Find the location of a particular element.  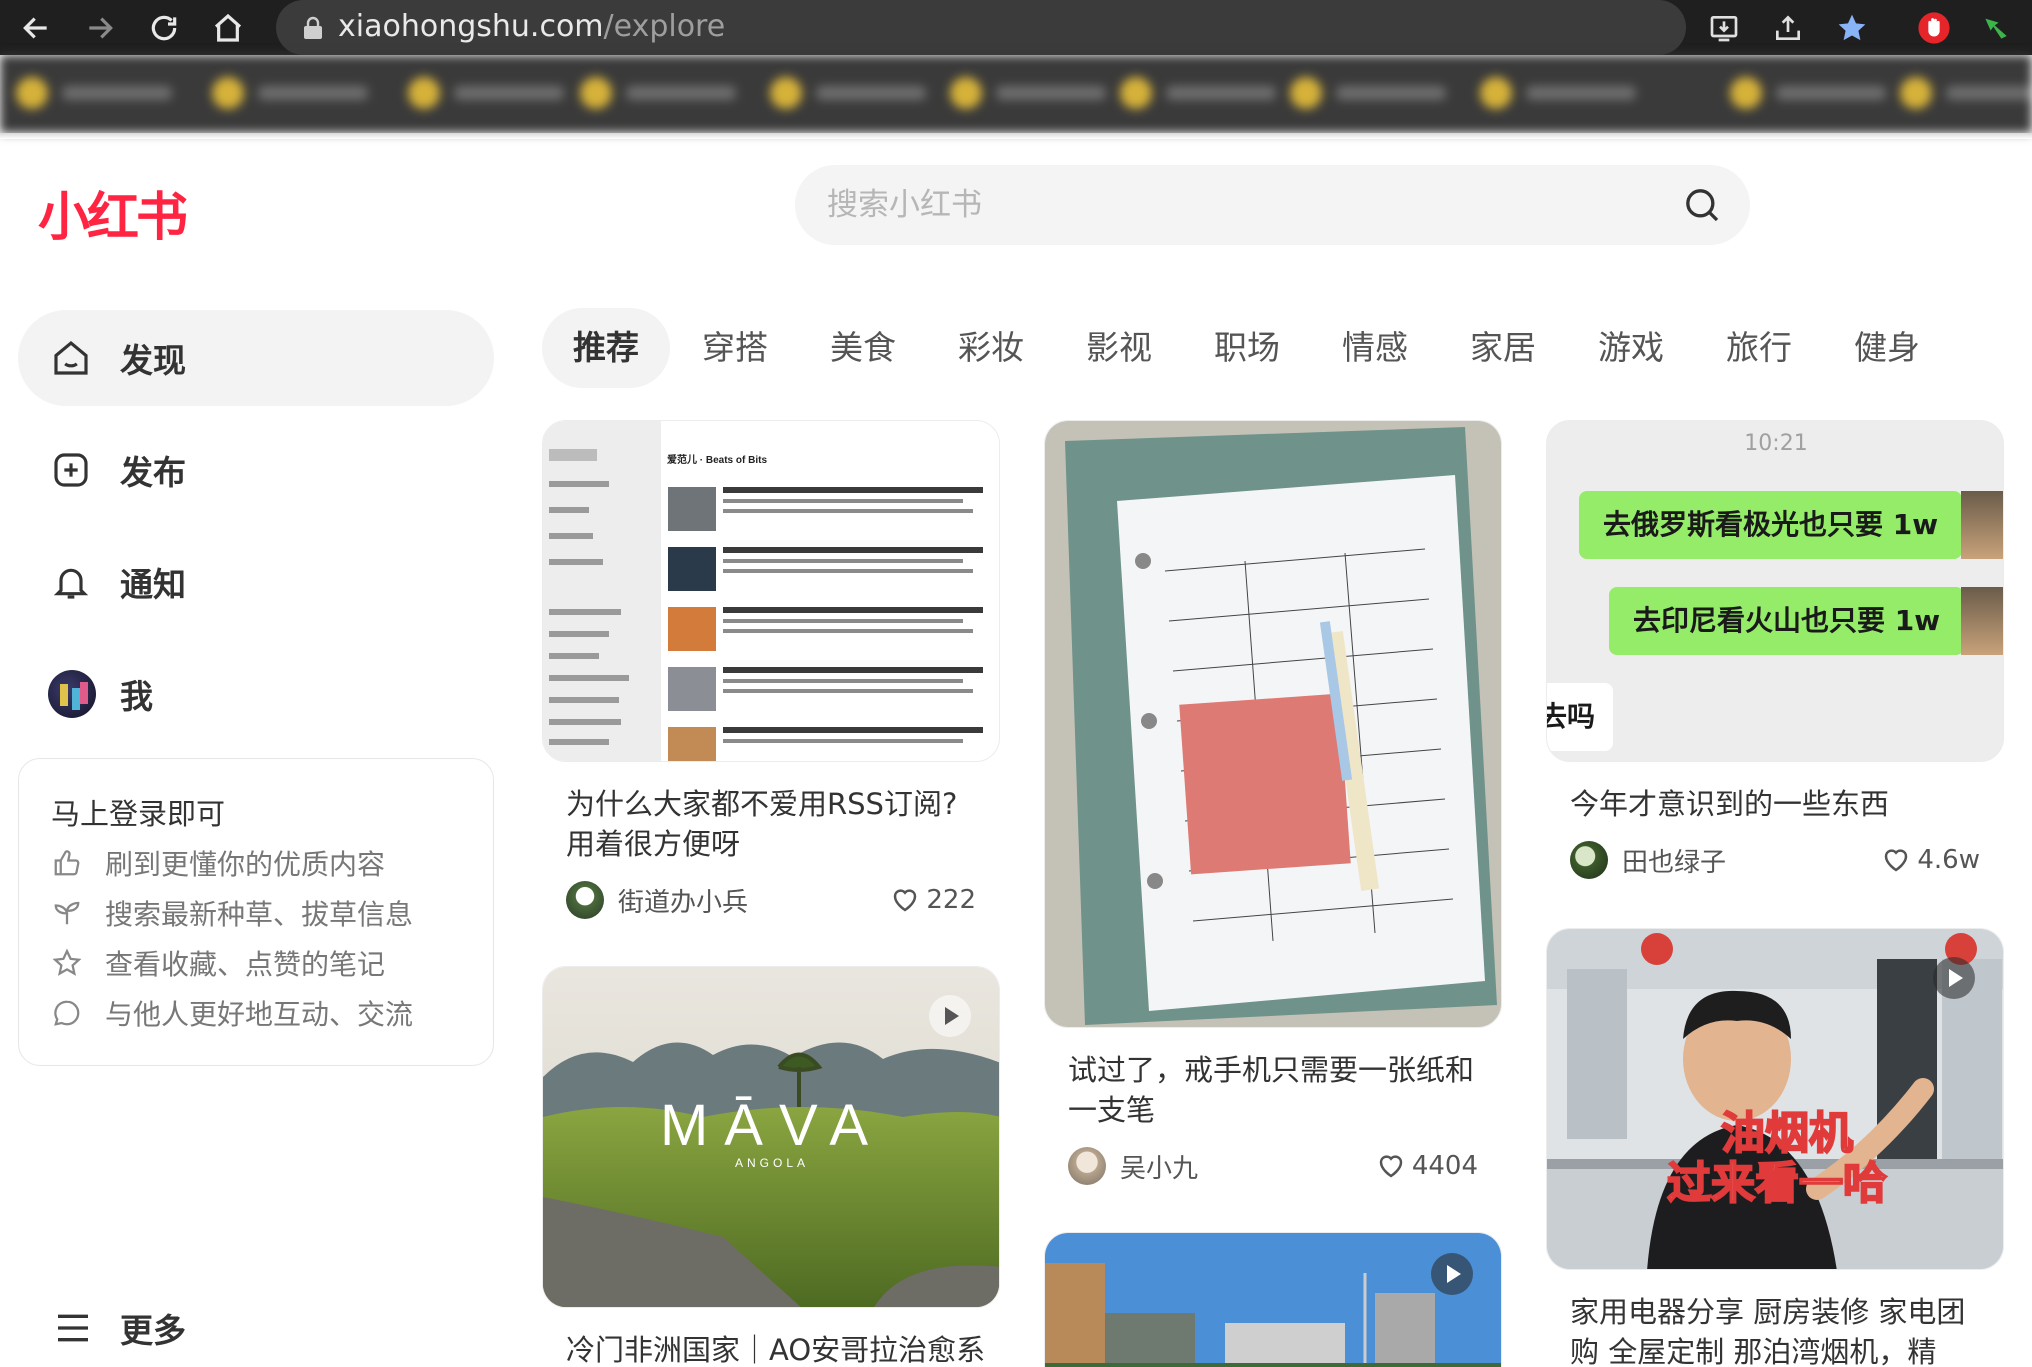

tab-food: 美食 is located at coordinates (863, 348).